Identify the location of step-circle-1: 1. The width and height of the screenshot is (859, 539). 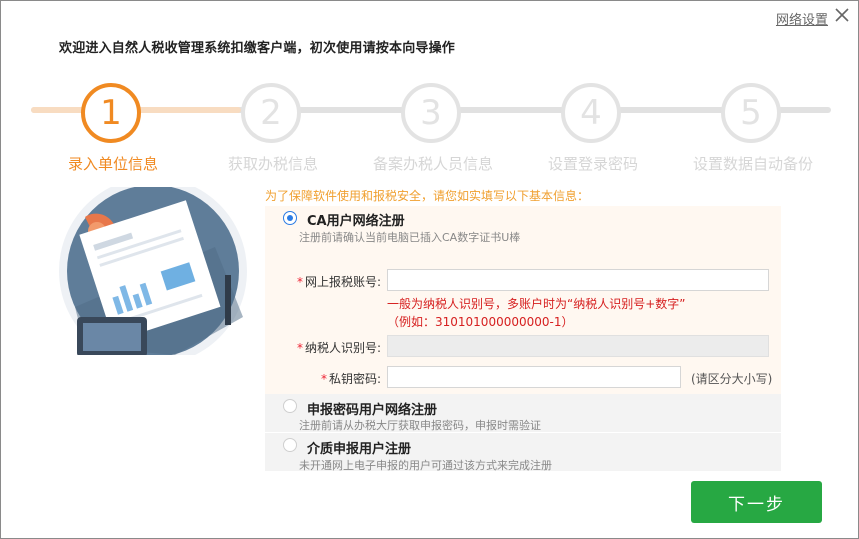
(111, 113).